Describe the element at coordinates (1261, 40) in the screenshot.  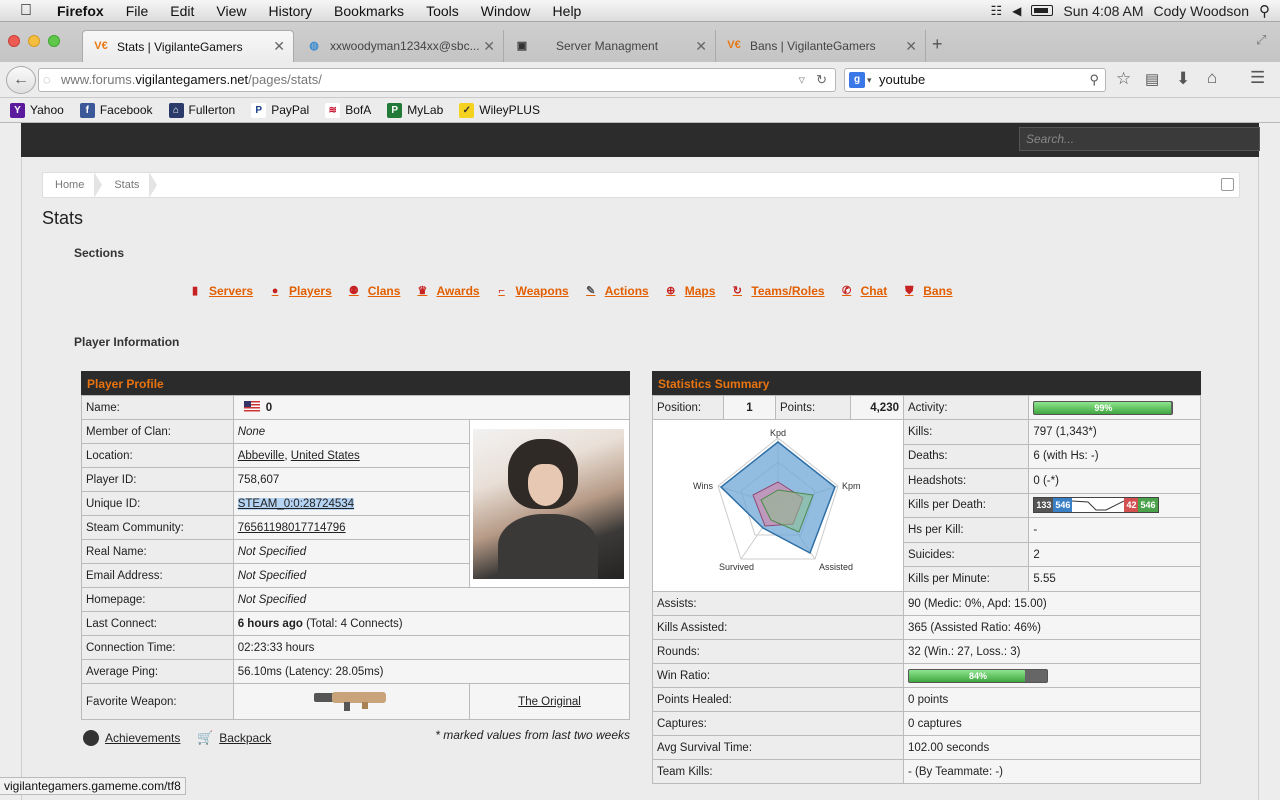
I see `fullscreen-icon: ⤢` at that location.